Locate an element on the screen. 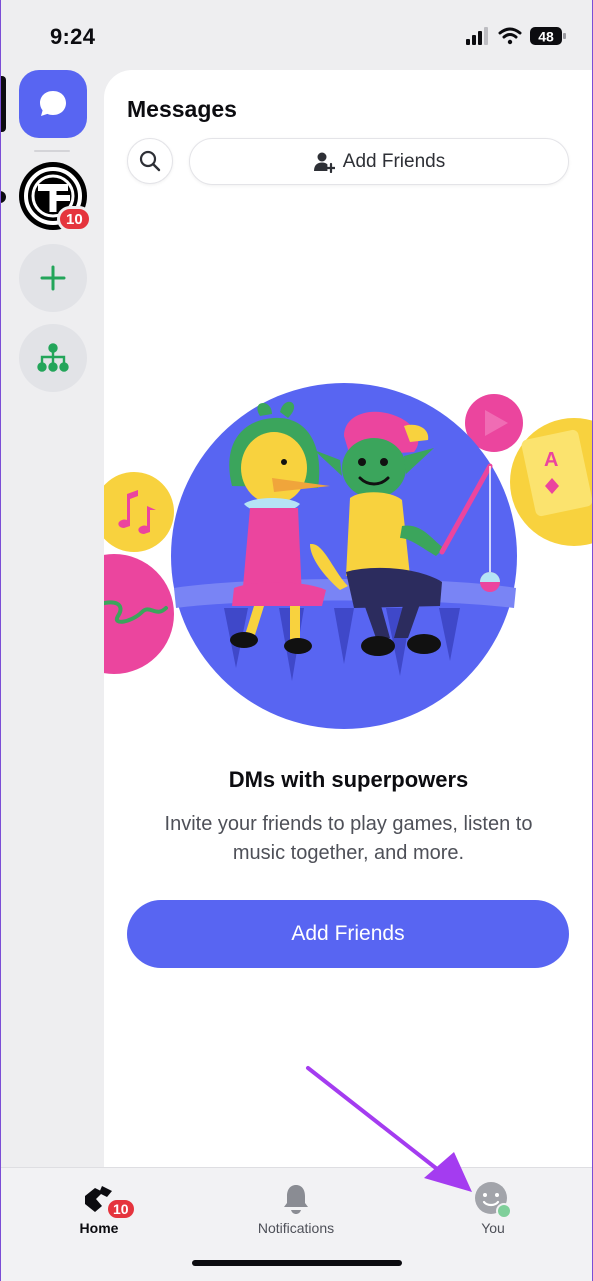  battery-icon: 48 is located at coordinates (548, 36).